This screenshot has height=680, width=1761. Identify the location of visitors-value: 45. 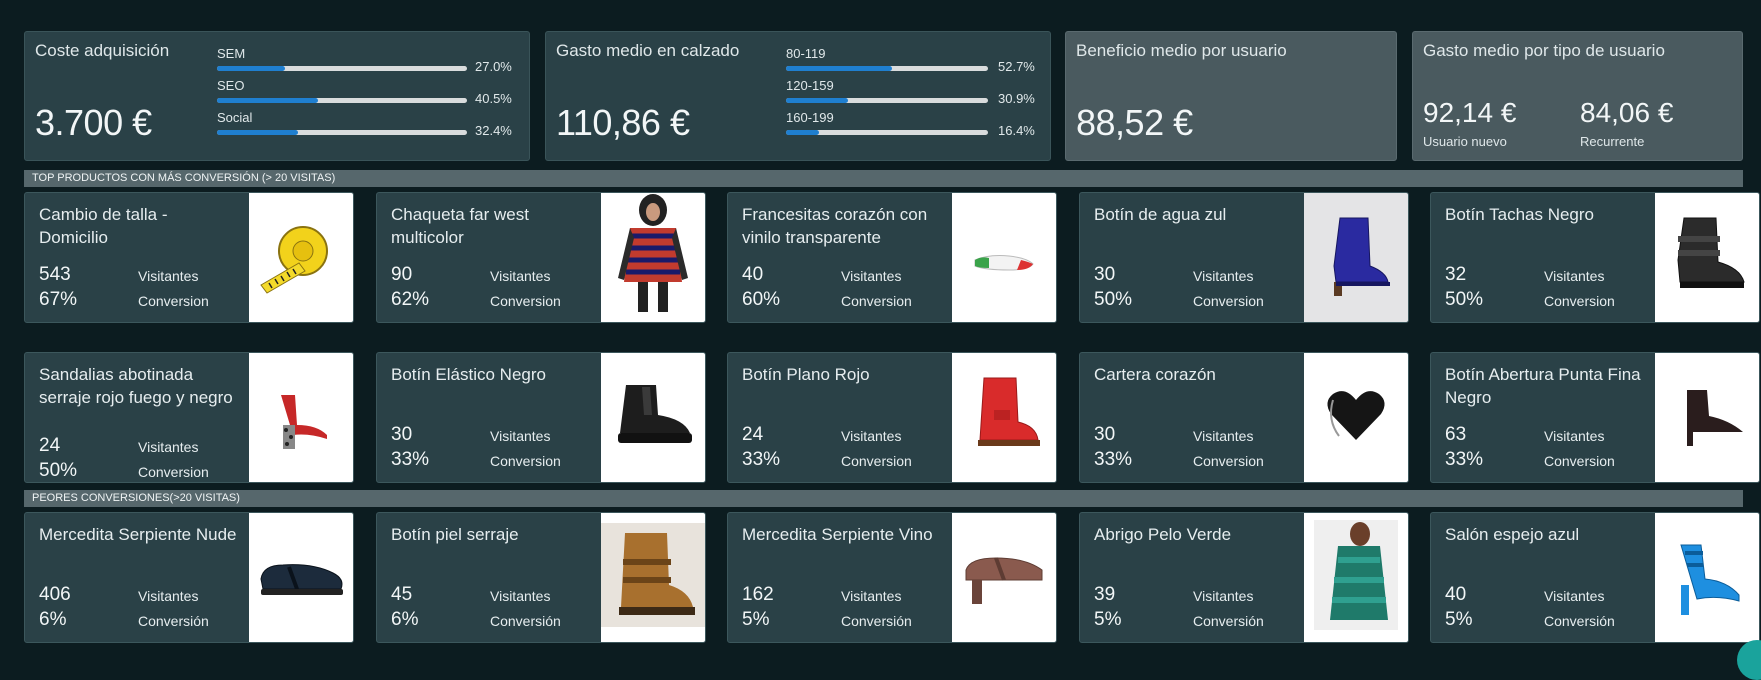
(402, 594).